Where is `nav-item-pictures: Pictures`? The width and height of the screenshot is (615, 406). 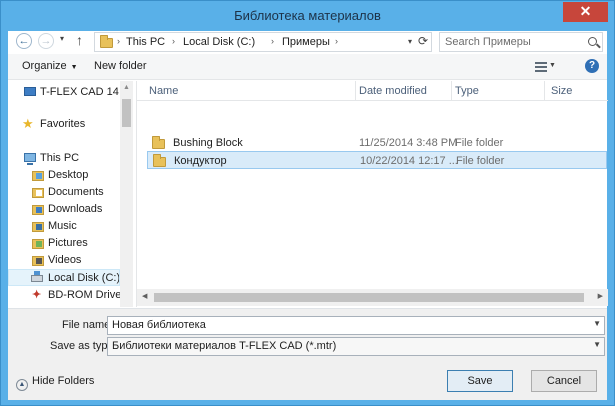
nav-item-pictures: Pictures is located at coordinates (64, 243).